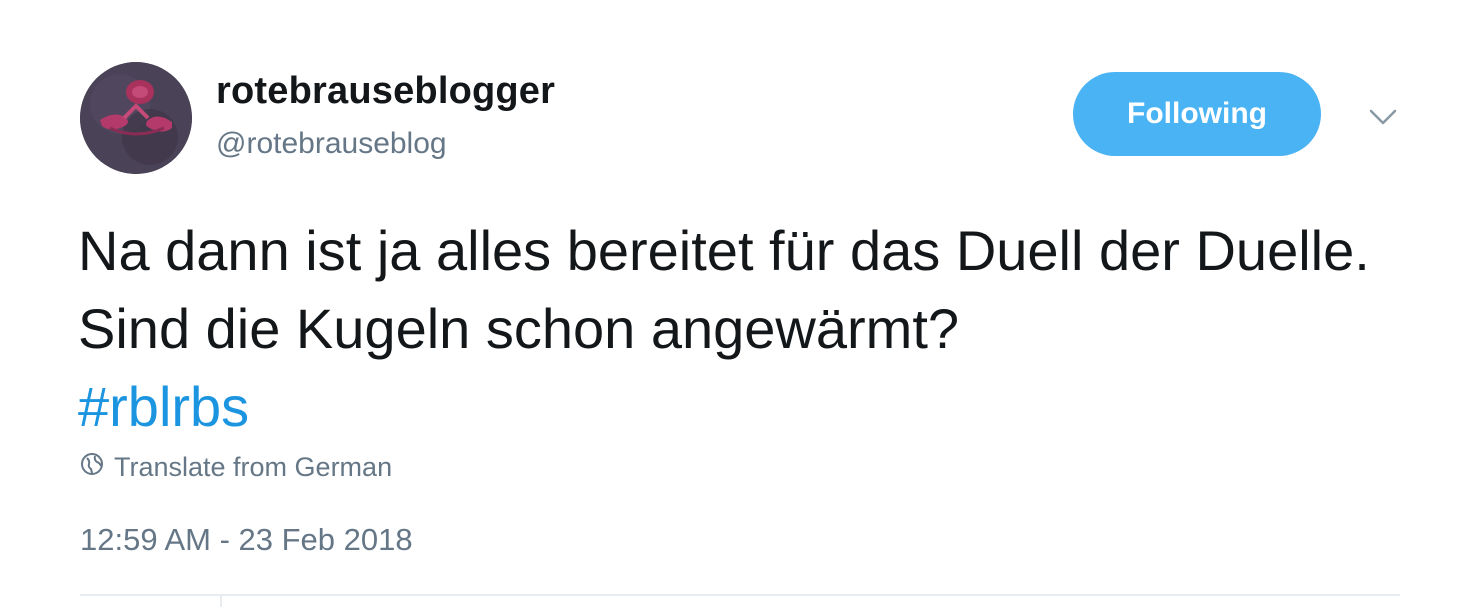 This screenshot has width=1460, height=607. Describe the element at coordinates (92, 467) in the screenshot. I see `globe-icon` at that location.